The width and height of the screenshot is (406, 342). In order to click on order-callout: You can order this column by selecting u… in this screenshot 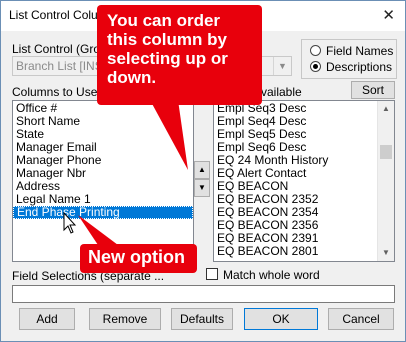, I will do `click(179, 55)`.